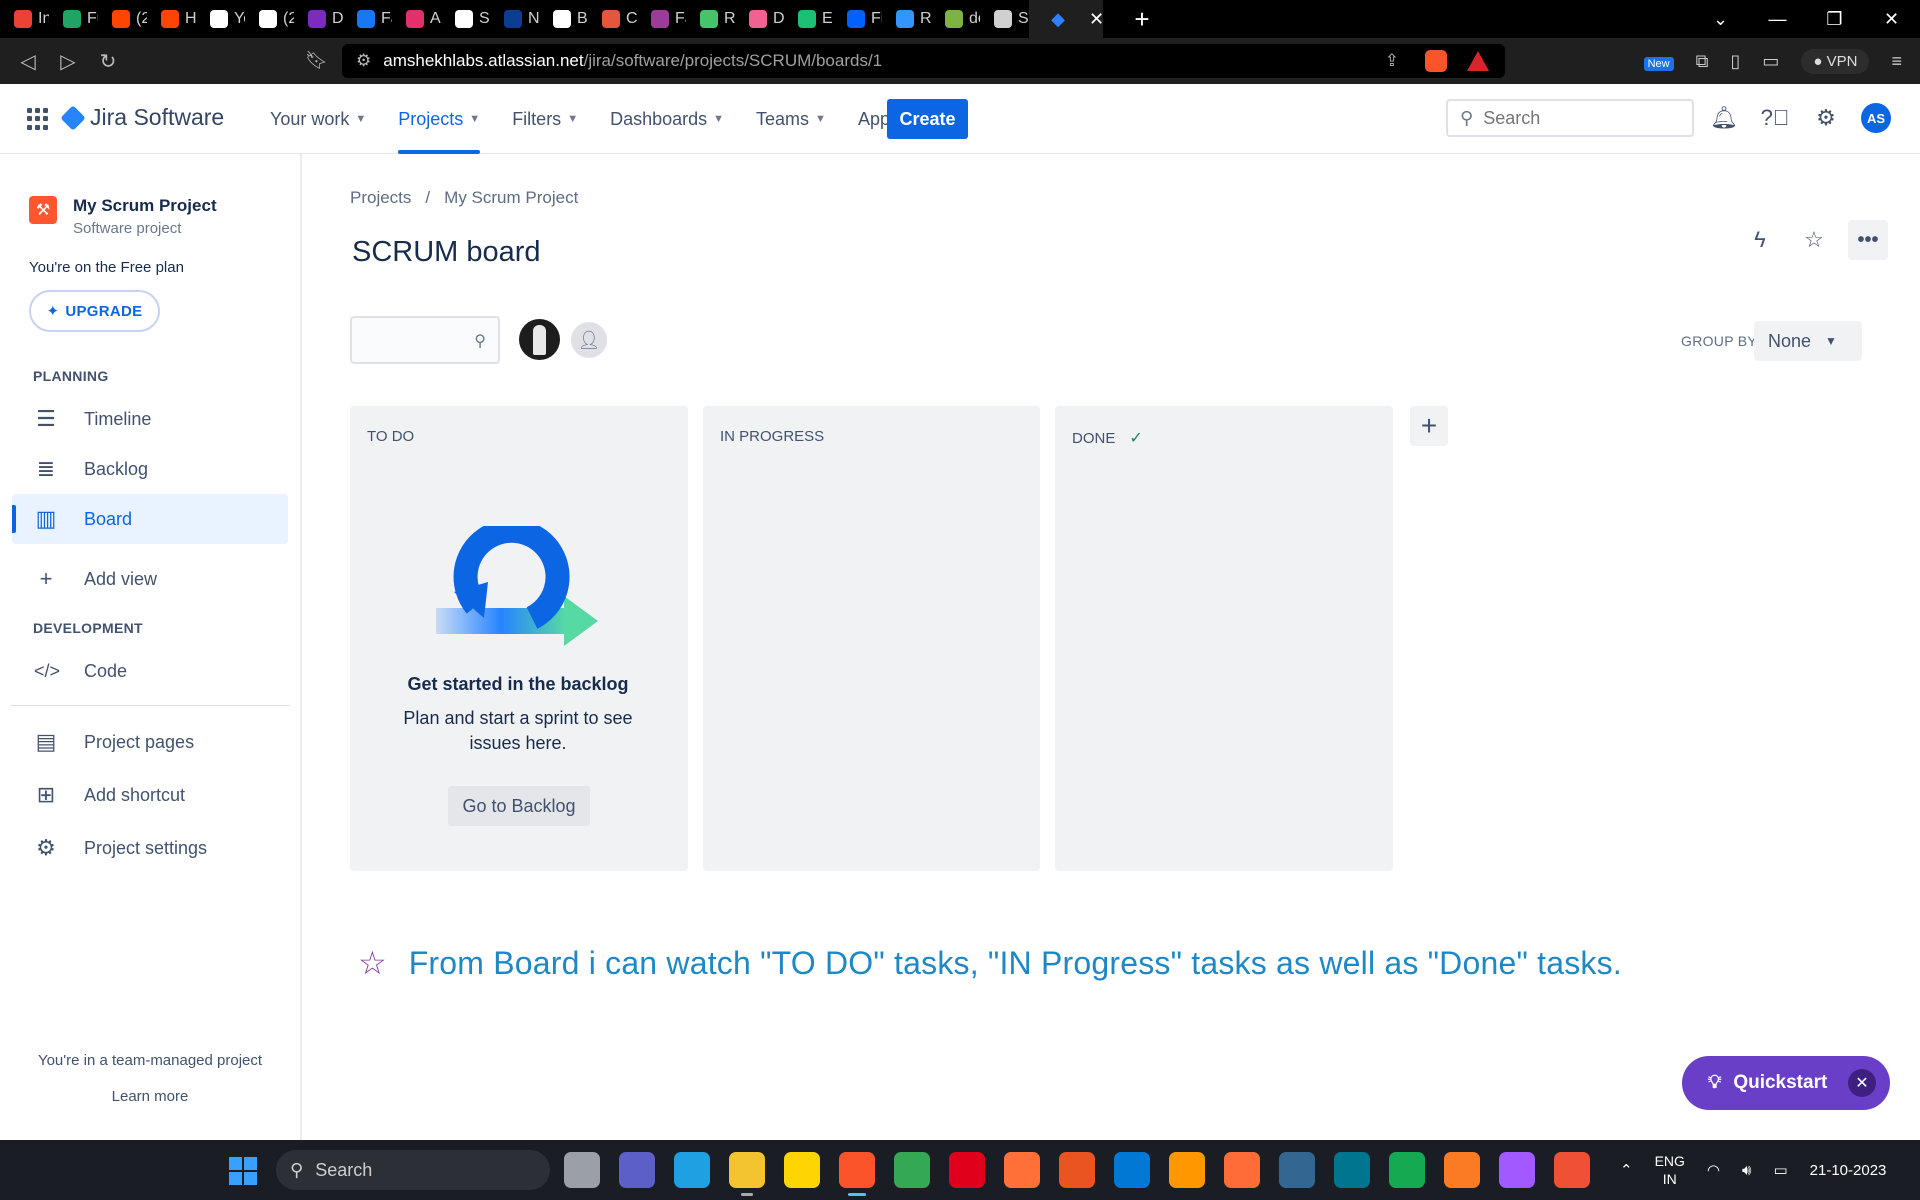  I want to click on minimize-icon: —, so click(1777, 19).